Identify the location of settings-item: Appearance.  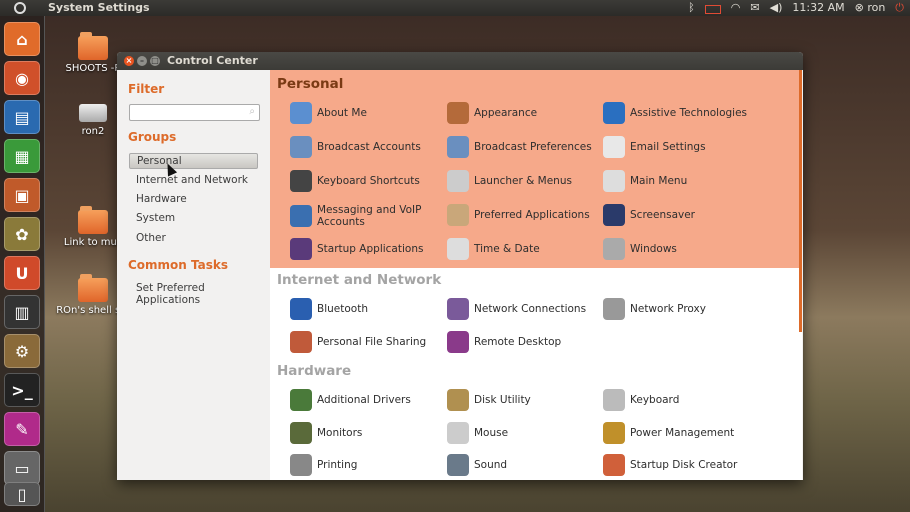
(492, 113).